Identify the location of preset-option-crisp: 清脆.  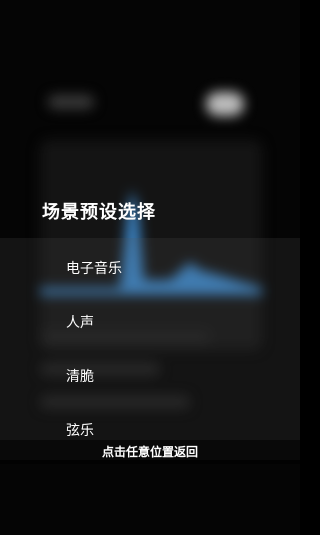
(80, 376).